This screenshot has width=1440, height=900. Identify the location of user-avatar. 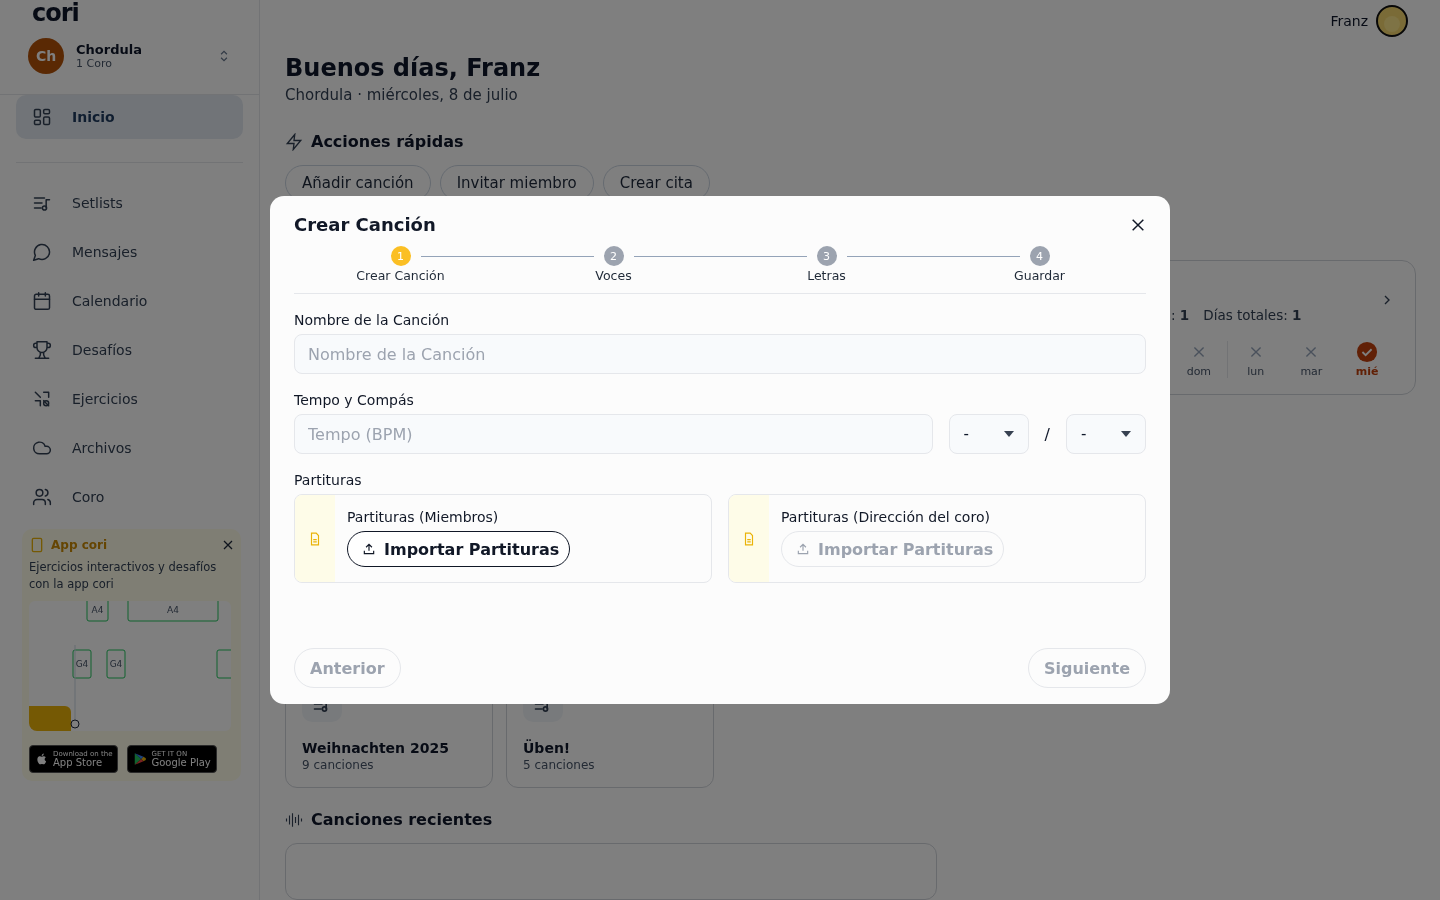
(1392, 21).